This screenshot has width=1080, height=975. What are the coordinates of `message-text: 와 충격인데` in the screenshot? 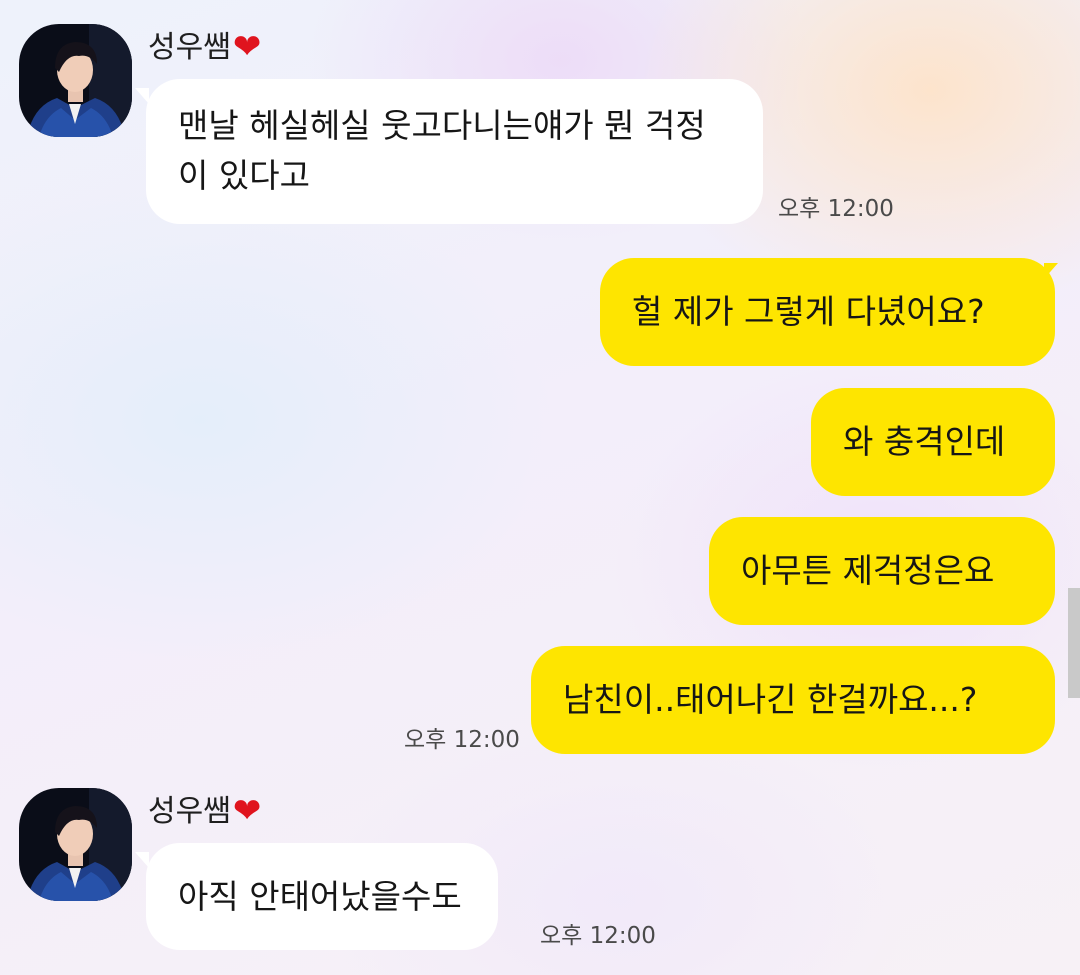 It's located at (924, 441).